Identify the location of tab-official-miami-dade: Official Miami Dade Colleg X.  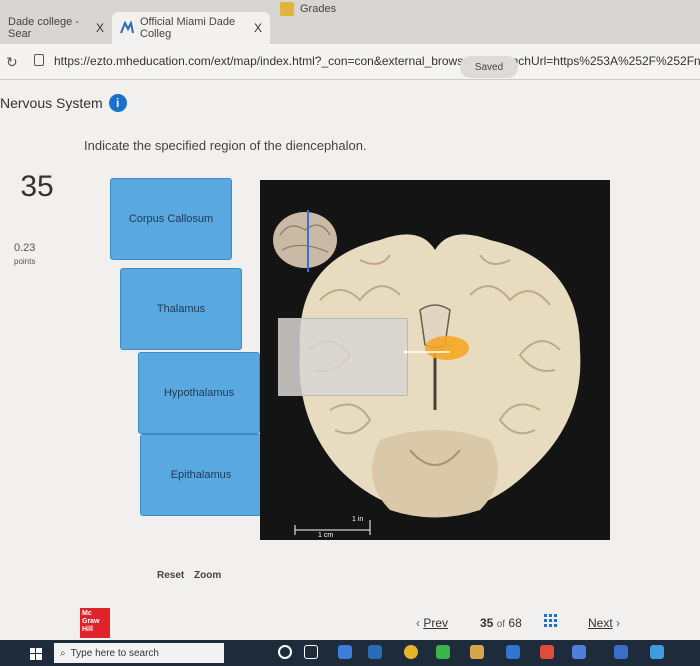
(191, 28).